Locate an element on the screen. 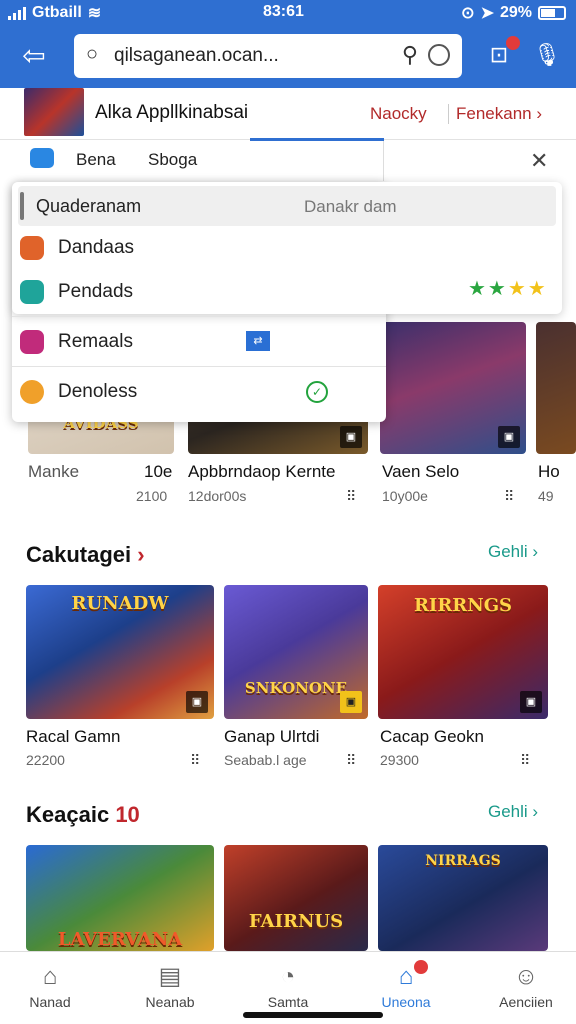 The image size is (576, 1024). game-tile: SNKONONE ▣ is located at coordinates (296, 652).